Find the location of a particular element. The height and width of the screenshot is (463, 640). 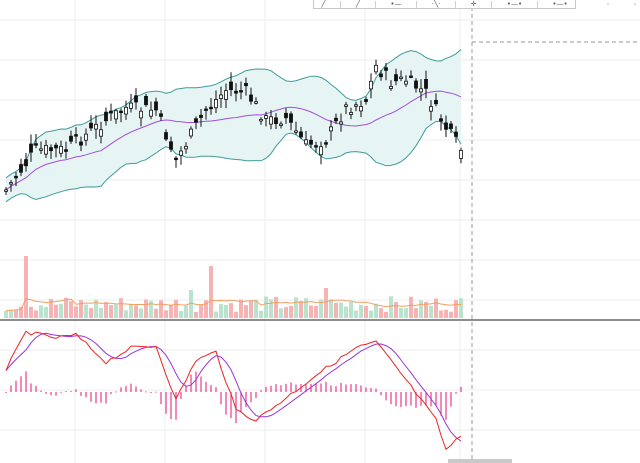

time-scroll-thumb is located at coordinates (480, 461).